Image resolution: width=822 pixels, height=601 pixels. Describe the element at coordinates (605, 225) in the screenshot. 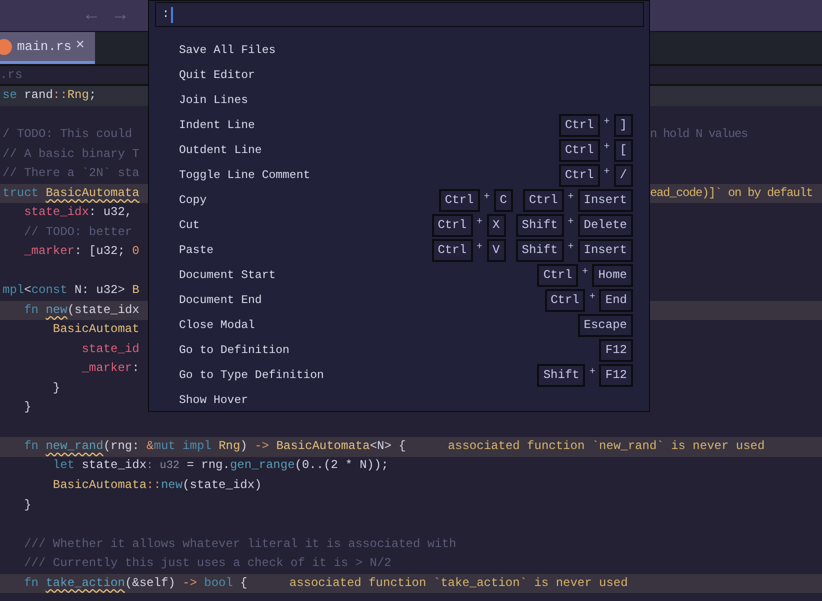

I see `key-cap: Delete` at that location.